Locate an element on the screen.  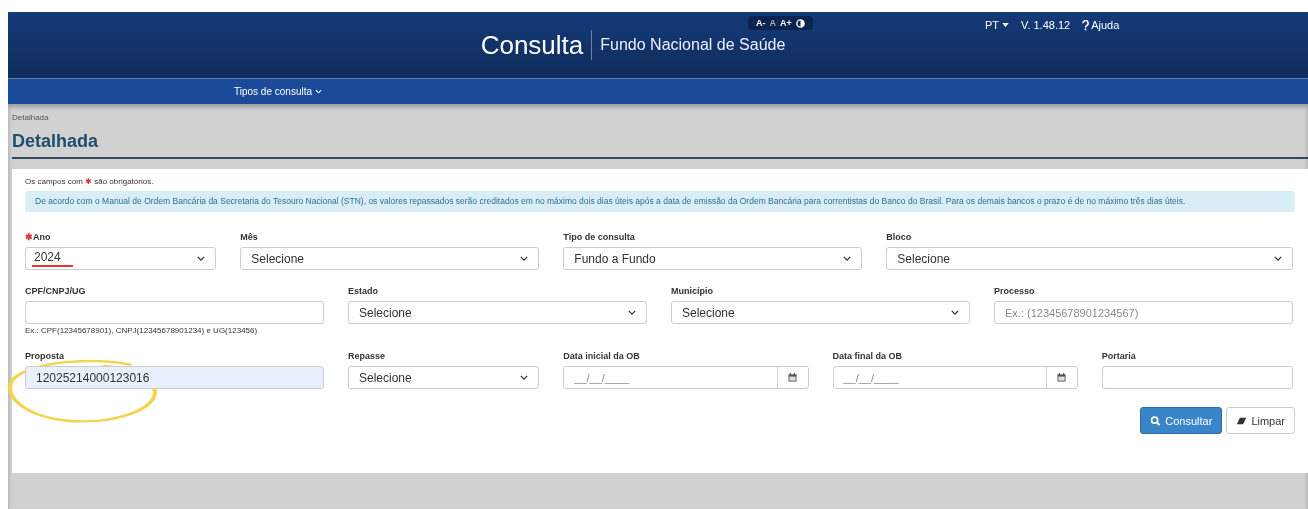
search-button: Consultar is located at coordinates (1181, 420).